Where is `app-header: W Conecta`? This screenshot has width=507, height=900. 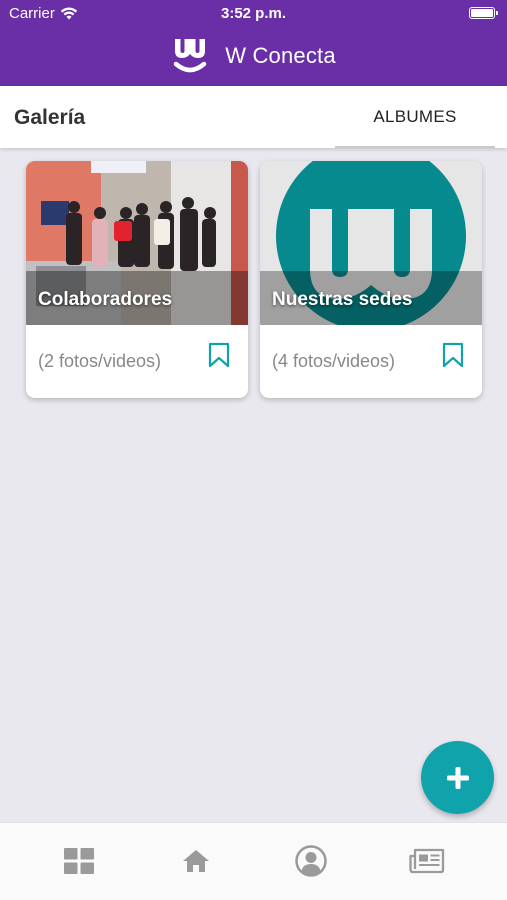 app-header: W Conecta is located at coordinates (253, 56).